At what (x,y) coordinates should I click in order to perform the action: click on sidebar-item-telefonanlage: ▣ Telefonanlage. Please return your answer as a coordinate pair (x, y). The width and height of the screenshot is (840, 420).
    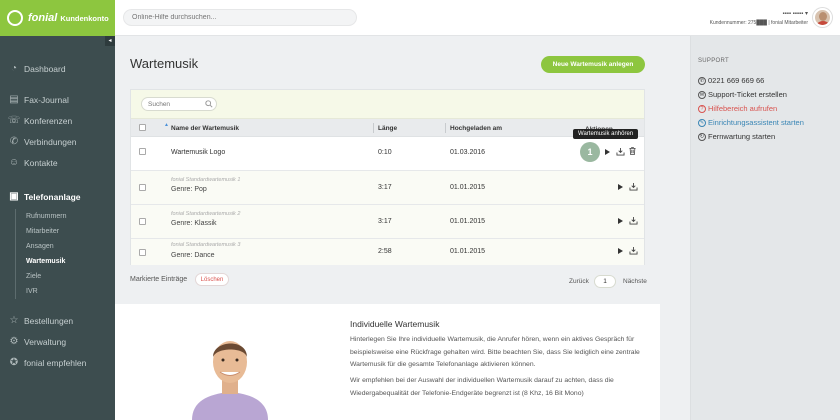
    Looking at the image, I should click on (44, 196).